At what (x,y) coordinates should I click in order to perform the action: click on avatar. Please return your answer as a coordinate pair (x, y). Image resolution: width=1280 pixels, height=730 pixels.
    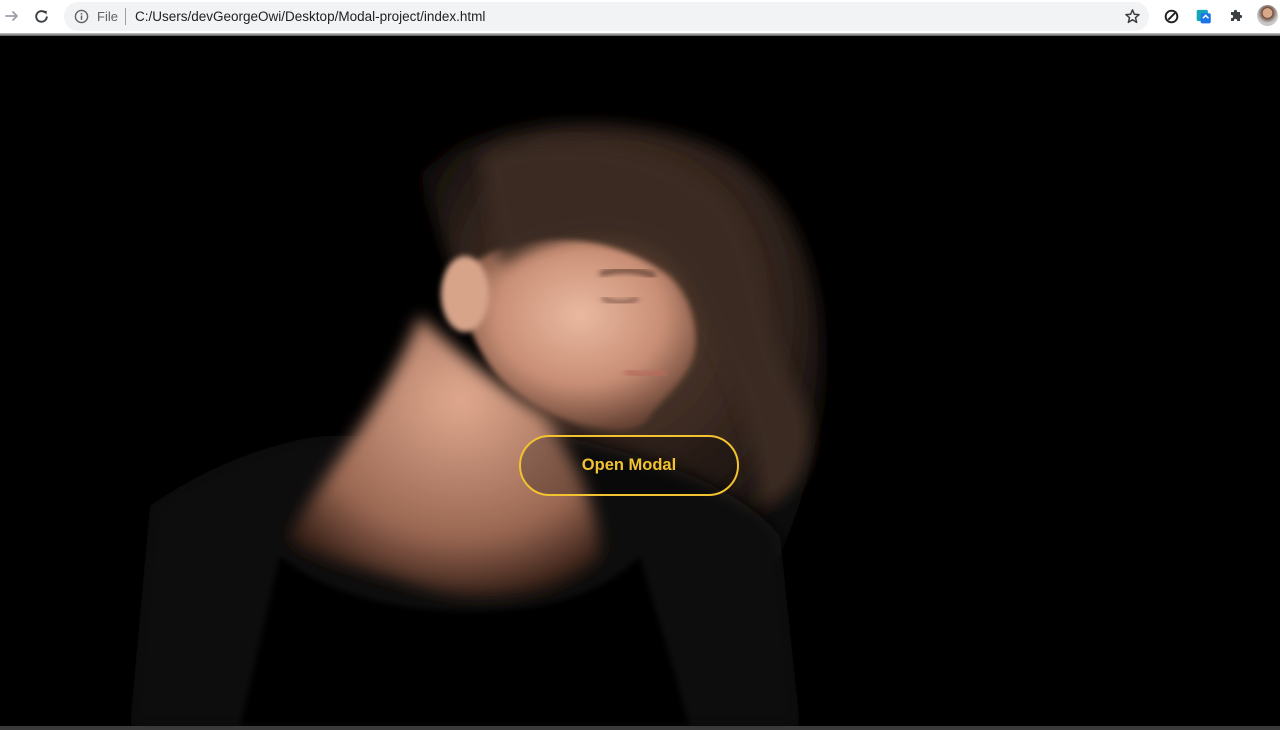
    Looking at the image, I should click on (1267, 15).